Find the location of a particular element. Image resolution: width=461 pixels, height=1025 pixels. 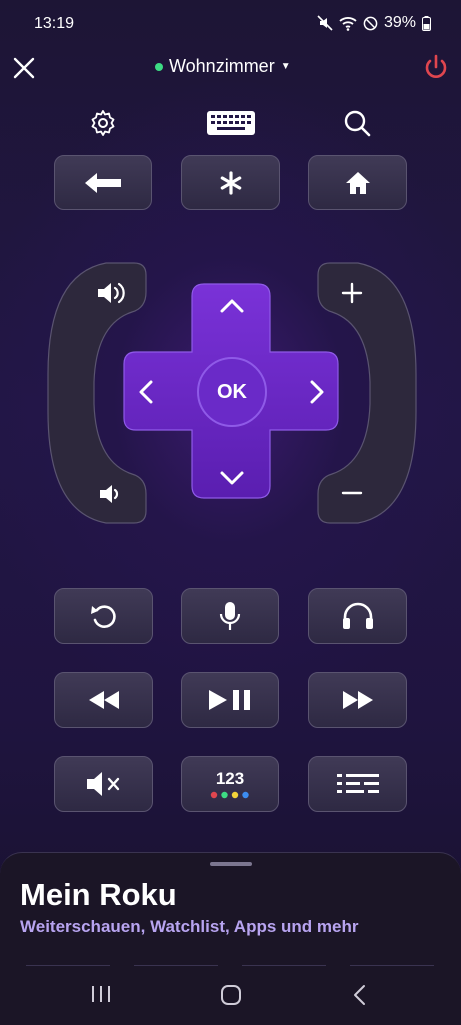

chevron-left-icon is located at coordinates (146, 392).